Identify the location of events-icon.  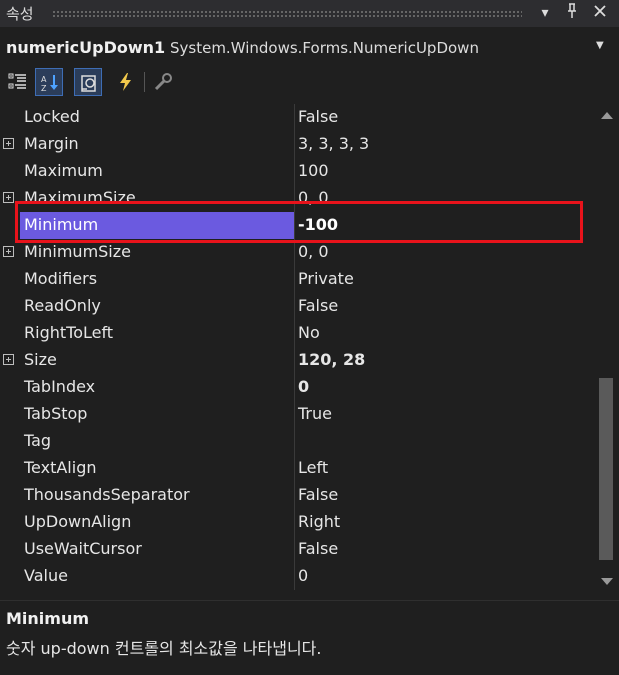
(125, 82).